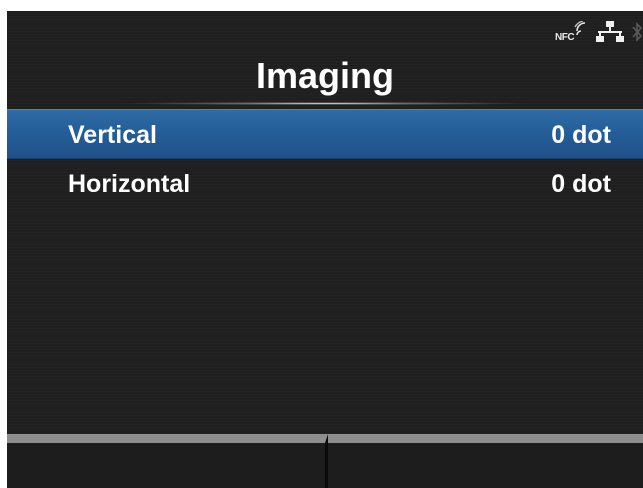 Image resolution: width=643 pixels, height=488 pixels. I want to click on menu-item-label: Horizontal, so click(129, 184).